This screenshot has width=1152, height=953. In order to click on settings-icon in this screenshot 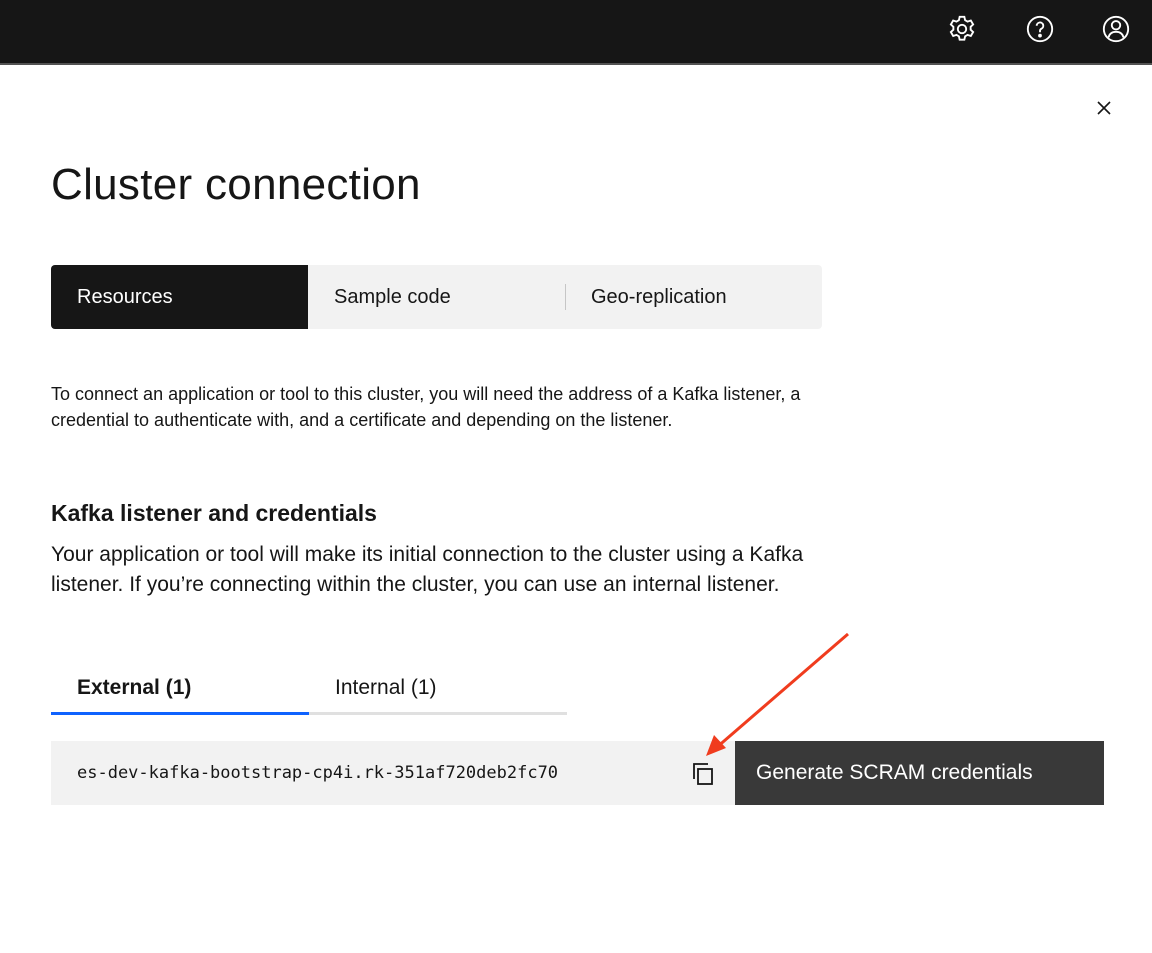, I will do `click(962, 29)`.